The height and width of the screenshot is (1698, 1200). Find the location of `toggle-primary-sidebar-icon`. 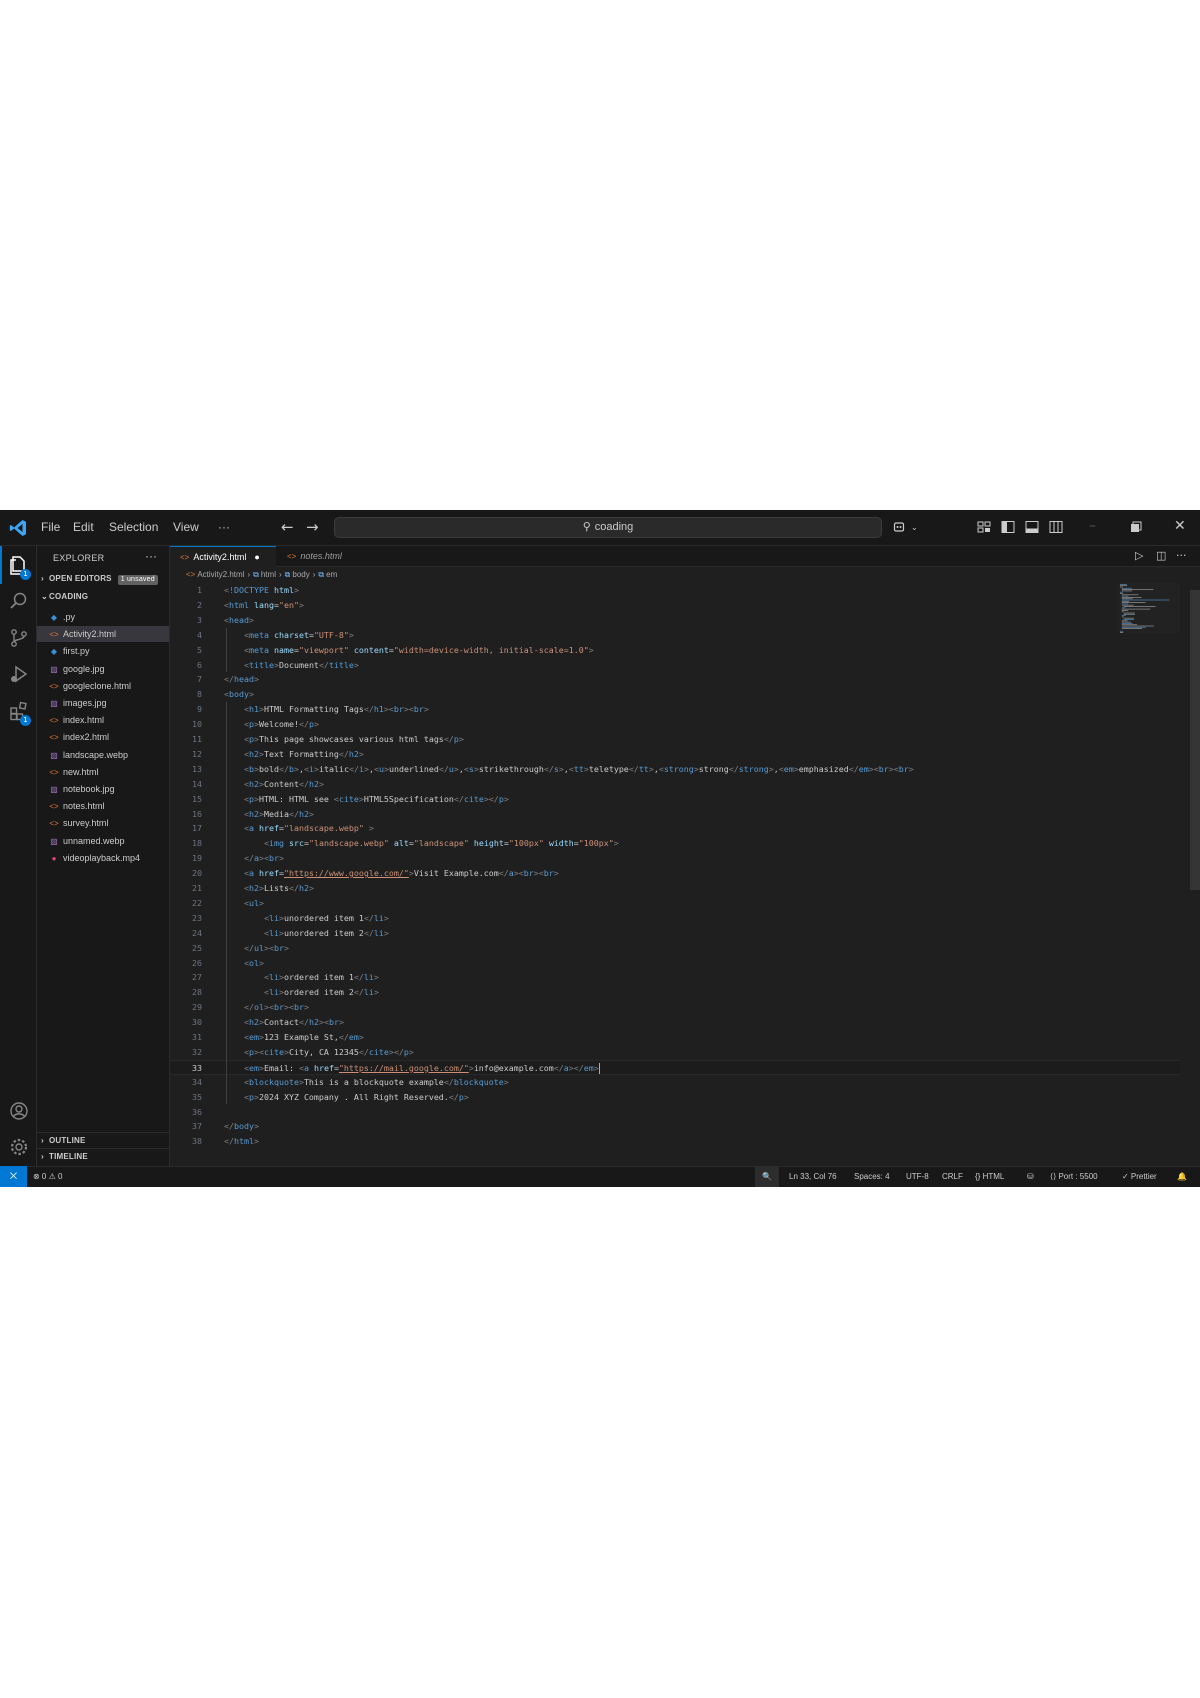

toggle-primary-sidebar-icon is located at coordinates (1008, 526).